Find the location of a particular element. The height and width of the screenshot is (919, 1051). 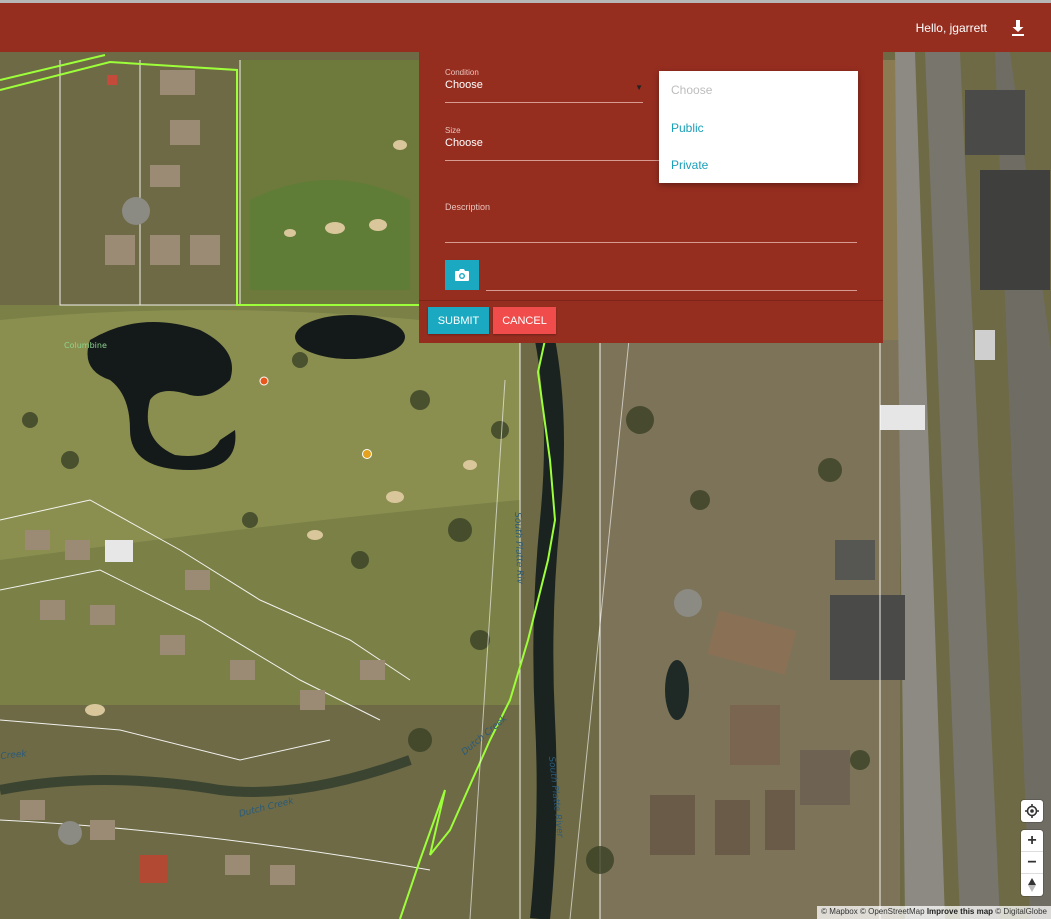

description-label: Description is located at coordinates (468, 207).